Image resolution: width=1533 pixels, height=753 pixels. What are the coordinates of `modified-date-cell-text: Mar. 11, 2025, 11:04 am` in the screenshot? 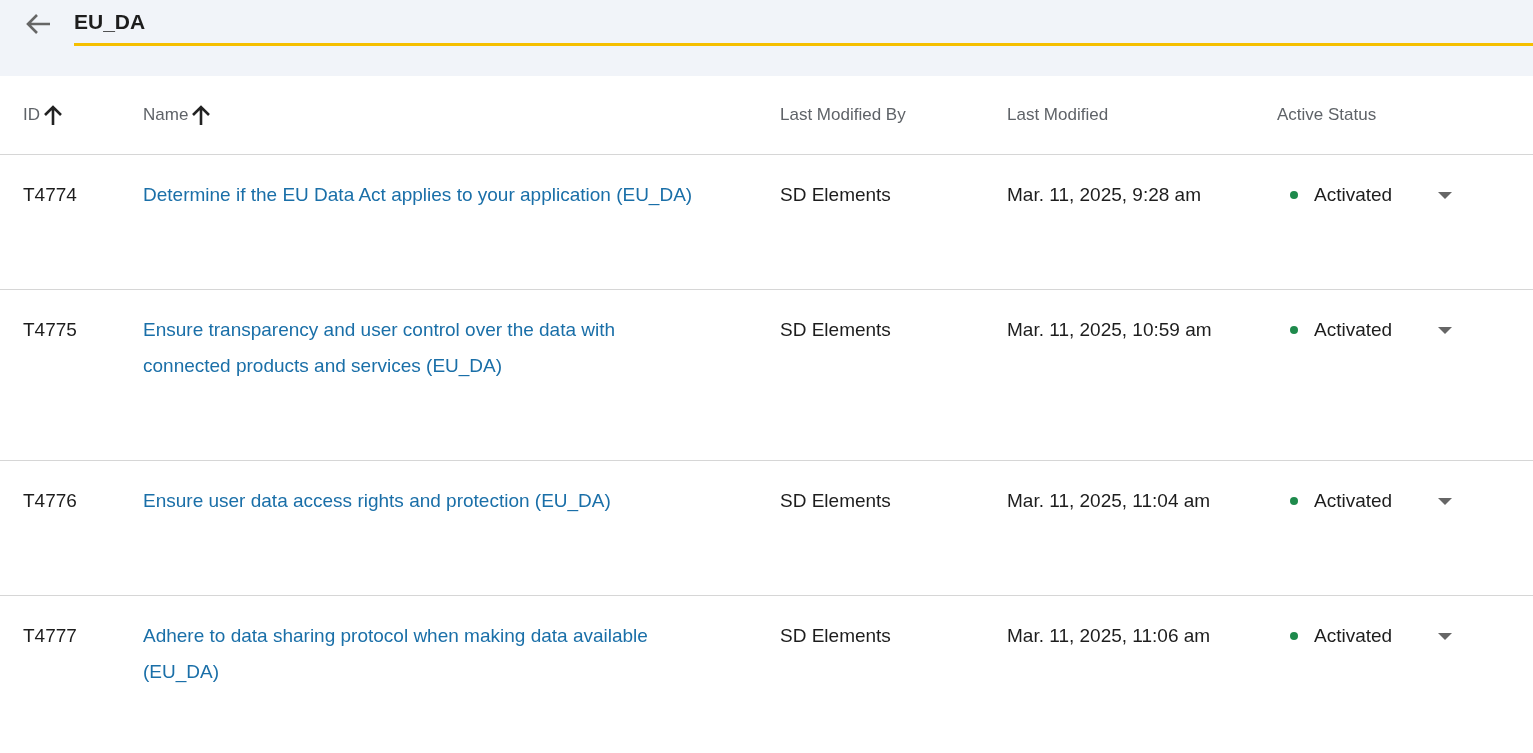 It's located at (1109, 501).